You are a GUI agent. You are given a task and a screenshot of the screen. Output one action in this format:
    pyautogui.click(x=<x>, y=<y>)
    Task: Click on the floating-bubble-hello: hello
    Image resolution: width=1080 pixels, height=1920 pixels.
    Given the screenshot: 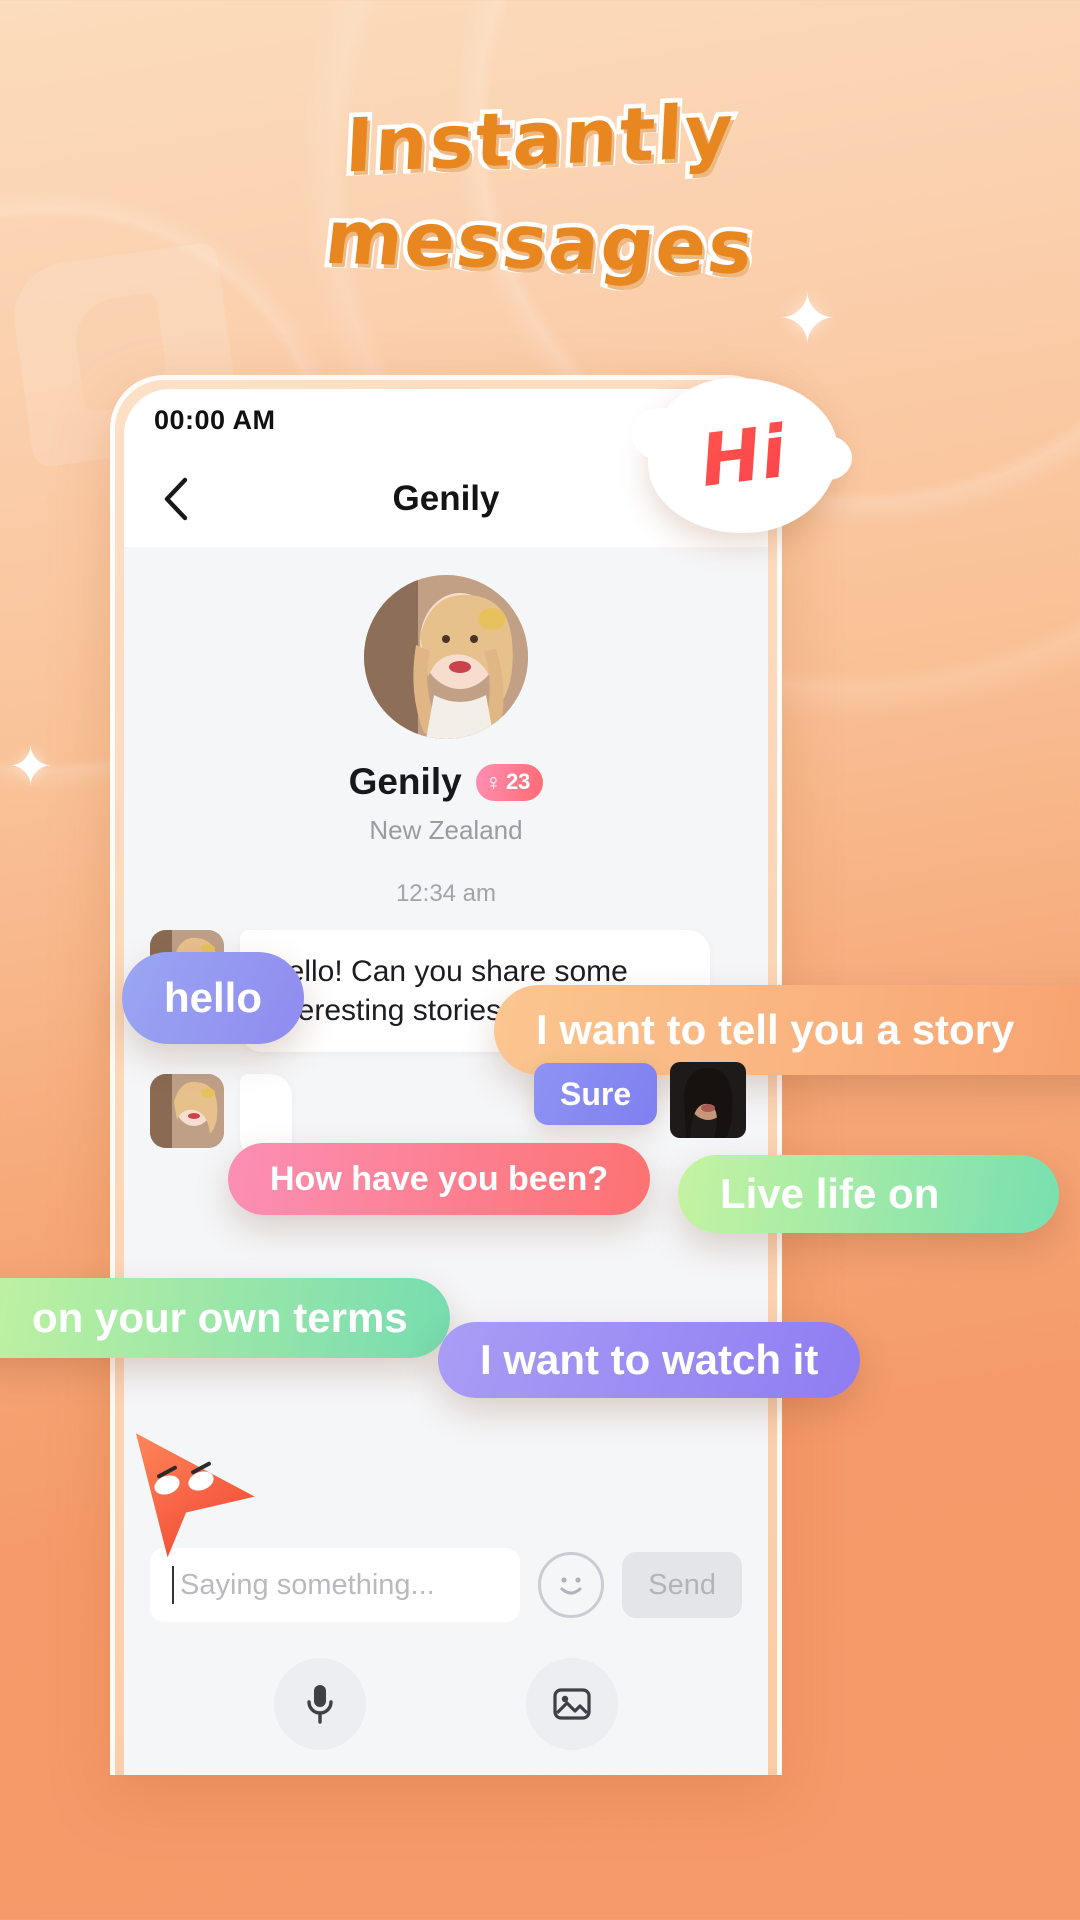 What is the action you would take?
    pyautogui.click(x=213, y=998)
    